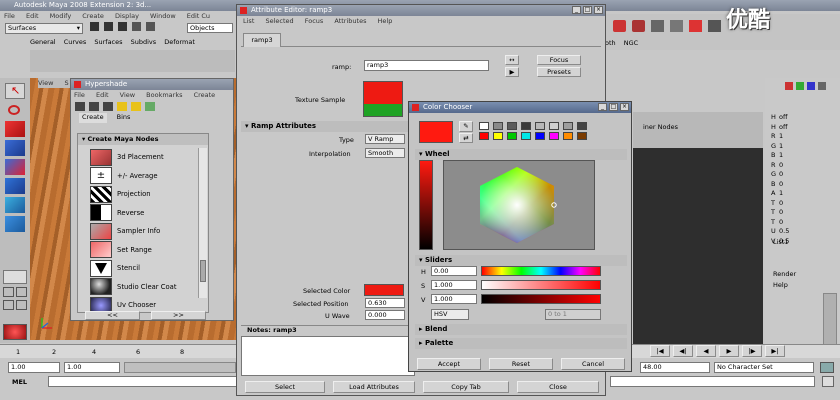 This screenshot has height=400, width=840. I want to click on shelf-tab-surfaces: Surfaces, so click(108, 42).